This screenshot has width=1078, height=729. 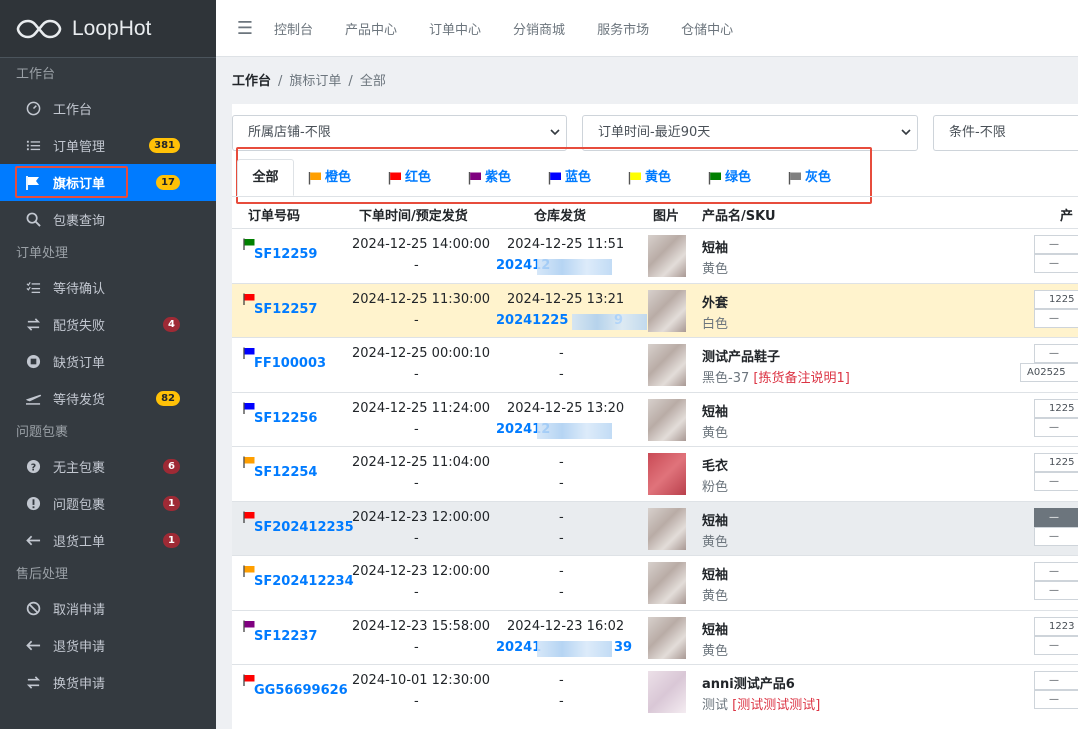 What do you see at coordinates (108, 182) in the screenshot?
I see `sidebar-item: 旗标订单 17` at bounding box center [108, 182].